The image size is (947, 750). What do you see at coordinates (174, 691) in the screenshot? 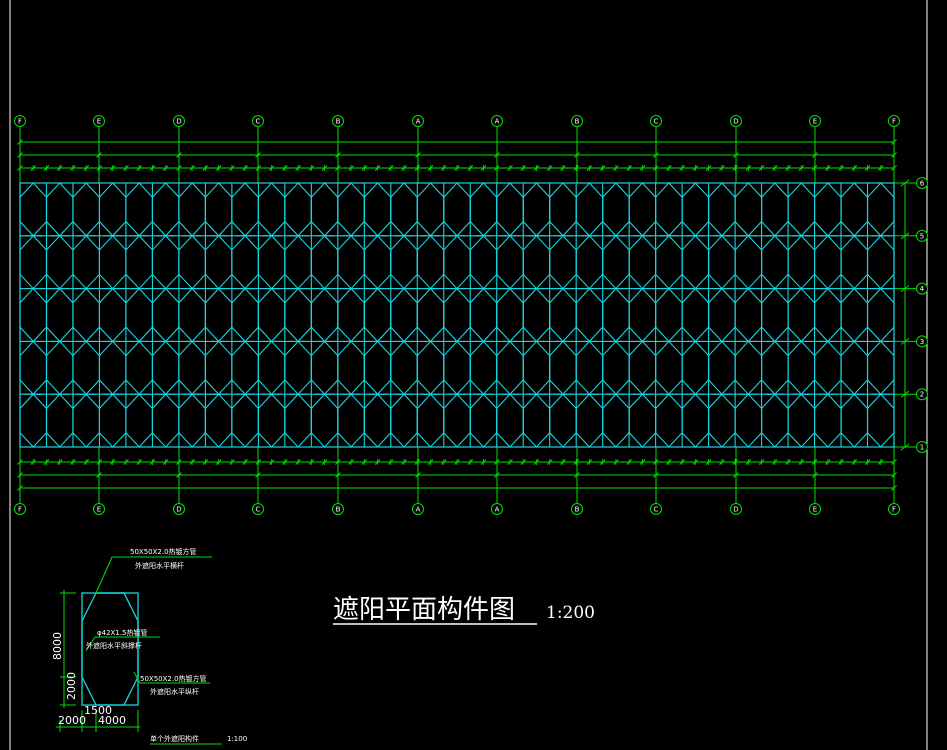
I see `label-bot-name: 外遮阳水平纵杆` at bounding box center [174, 691].